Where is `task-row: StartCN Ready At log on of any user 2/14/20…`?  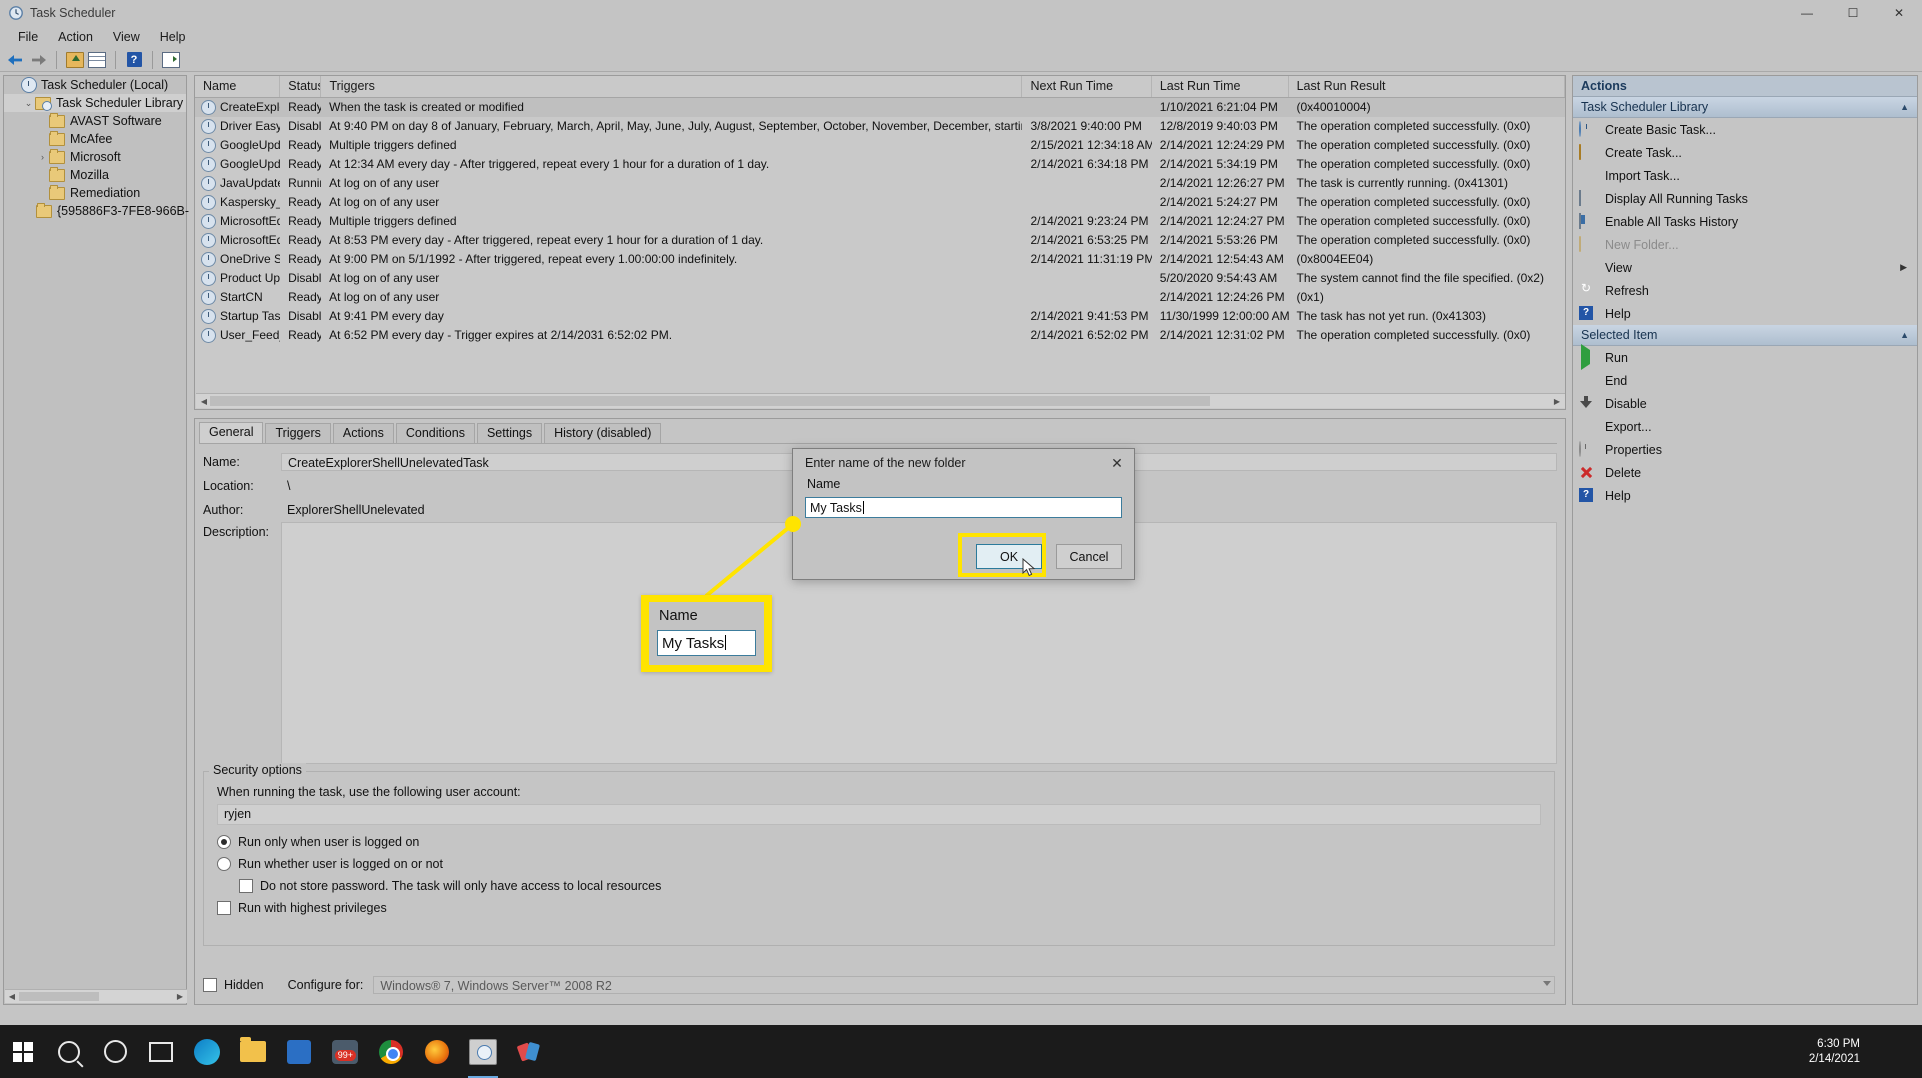
task-row: StartCN Ready At log on of any user 2/14/20… is located at coordinates (880, 297).